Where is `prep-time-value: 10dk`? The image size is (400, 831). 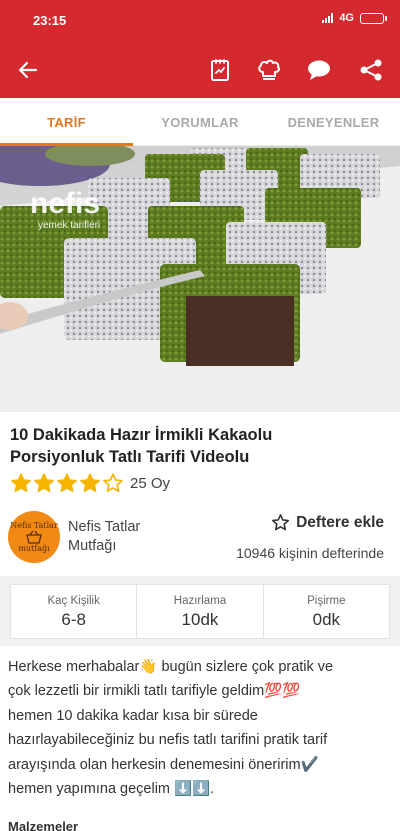
prep-time-value: 10dk is located at coordinates (200, 619).